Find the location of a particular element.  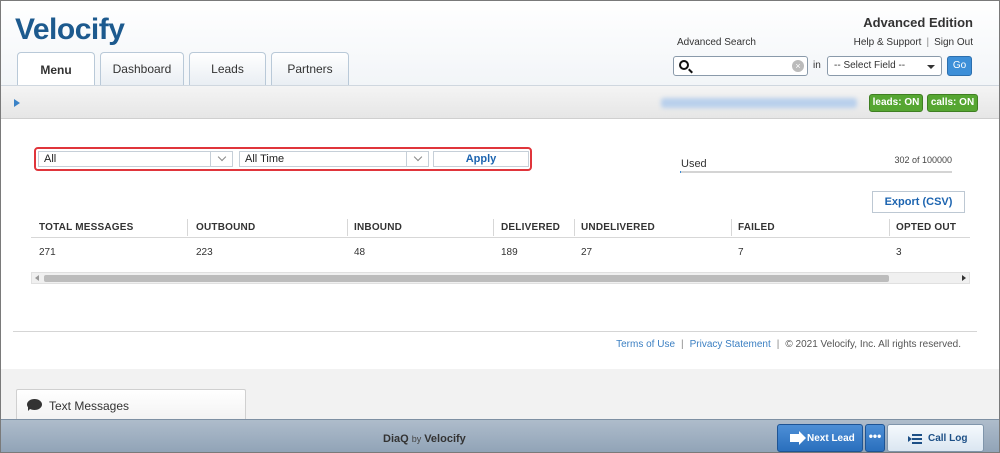

search-input: × is located at coordinates (740, 66).